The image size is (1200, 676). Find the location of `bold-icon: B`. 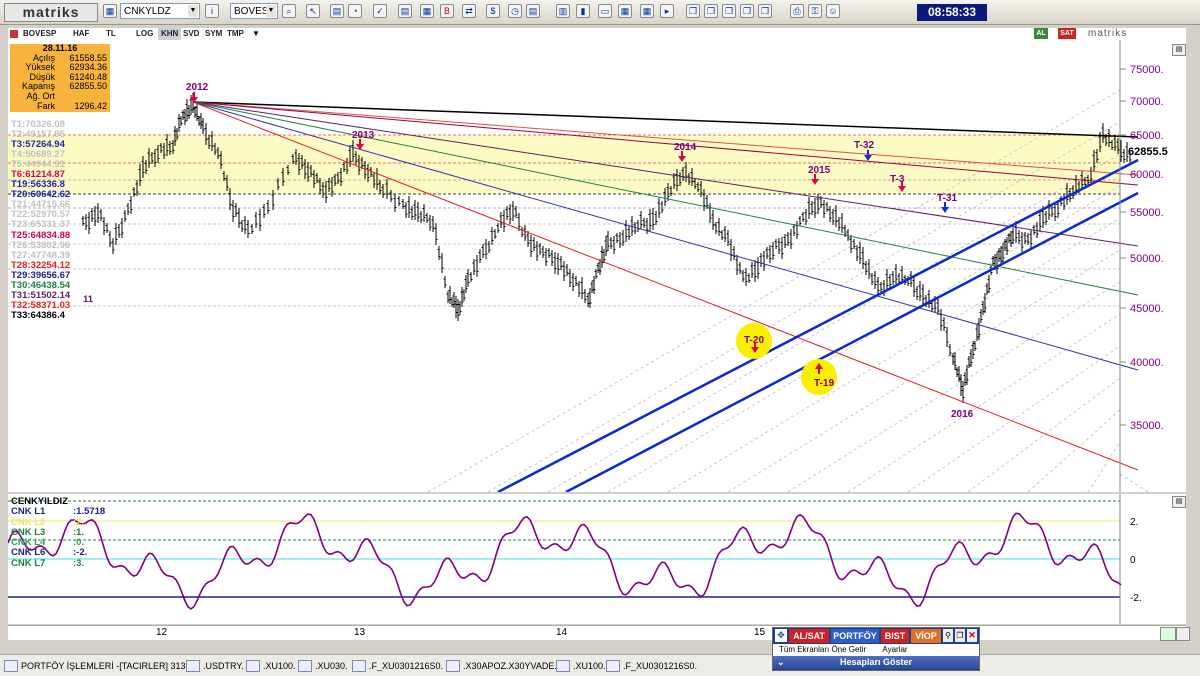

bold-icon: B is located at coordinates (447, 11).